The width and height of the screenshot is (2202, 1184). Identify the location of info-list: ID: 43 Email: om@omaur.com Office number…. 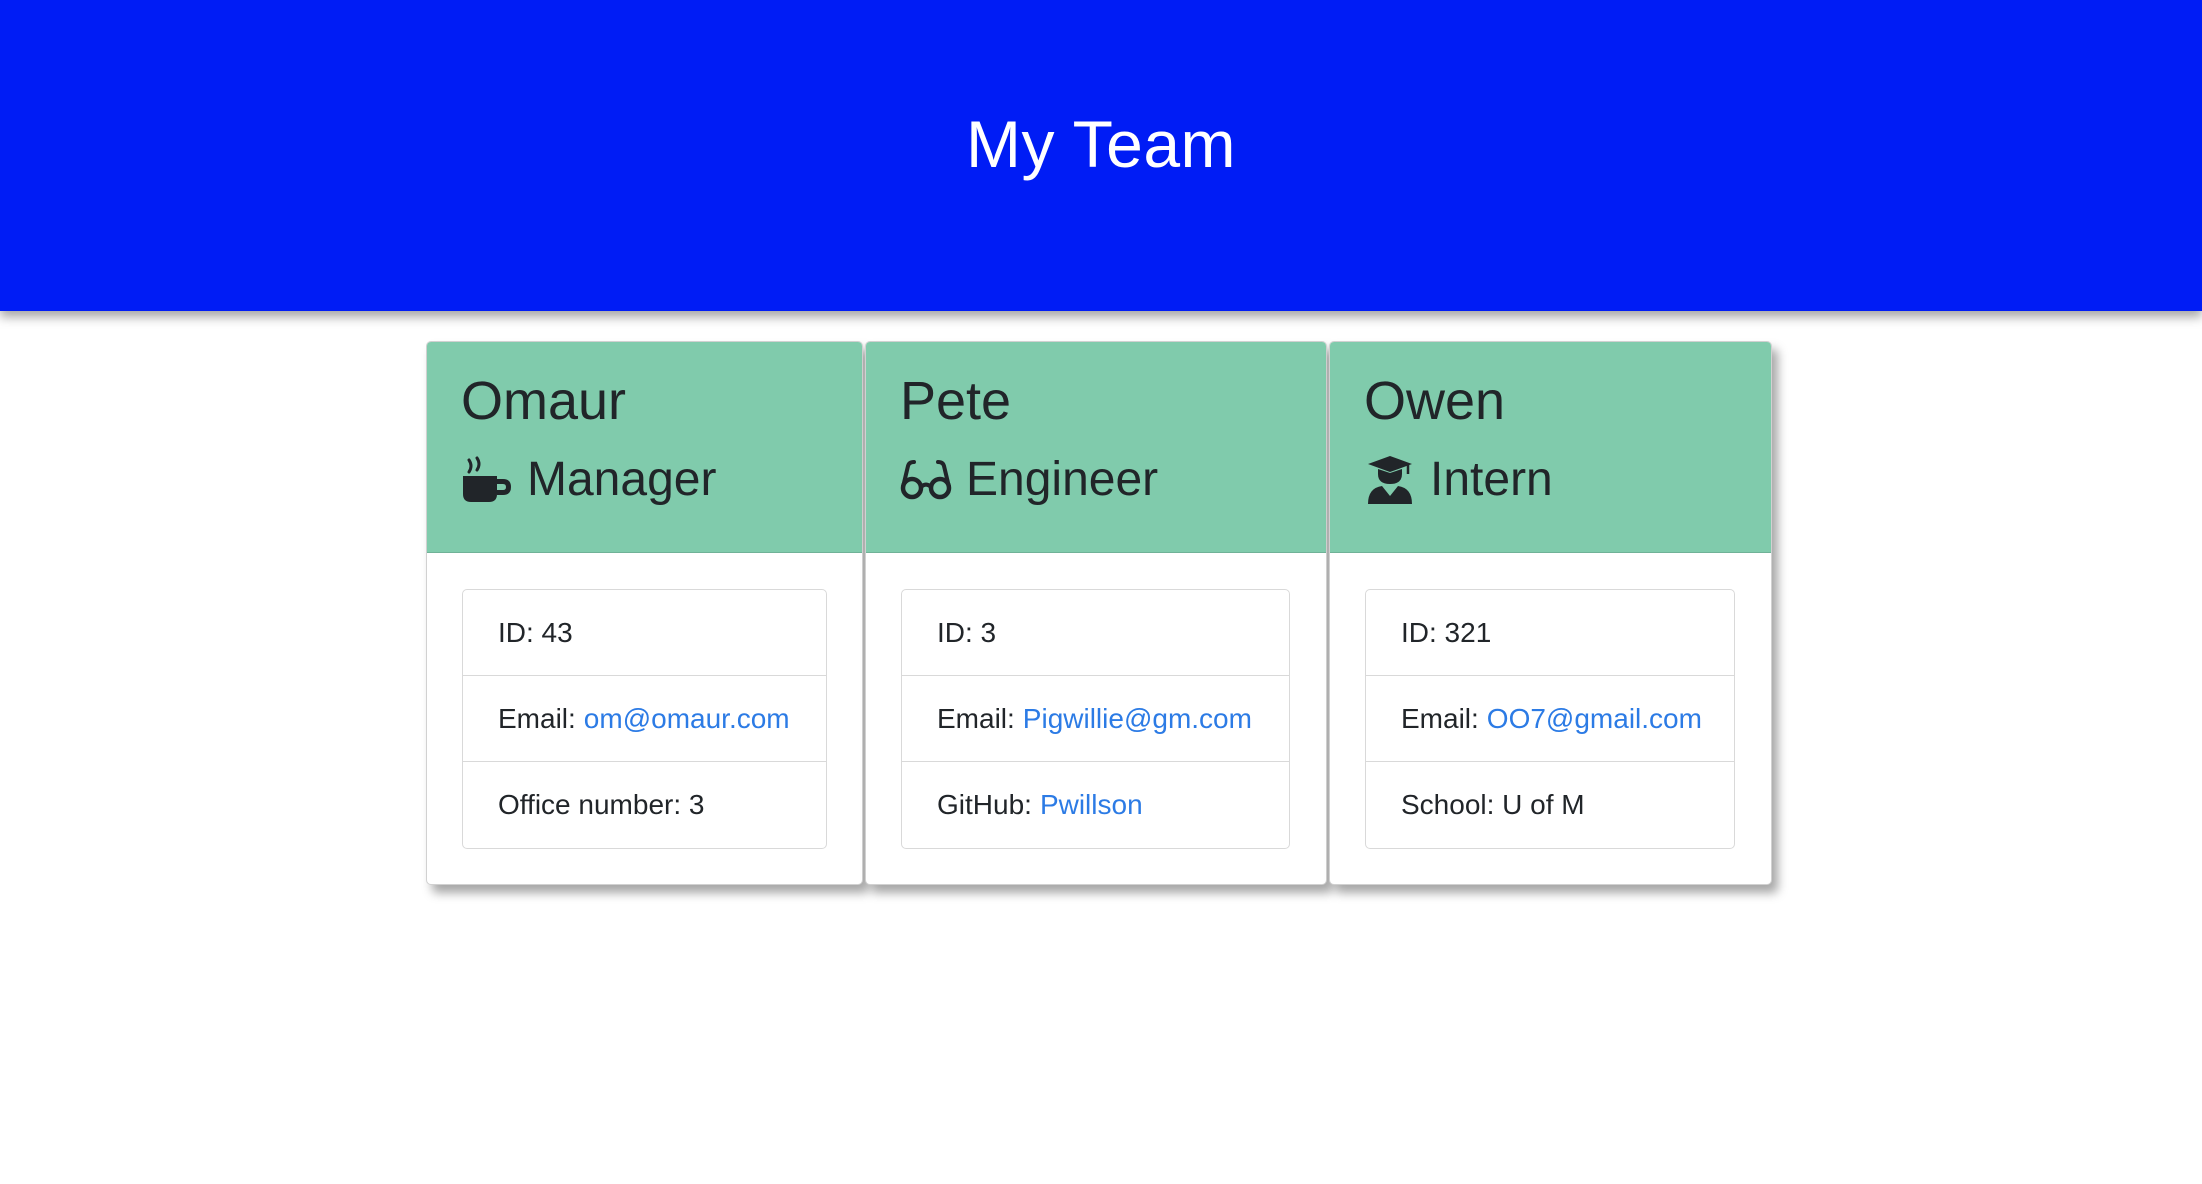
(644, 719).